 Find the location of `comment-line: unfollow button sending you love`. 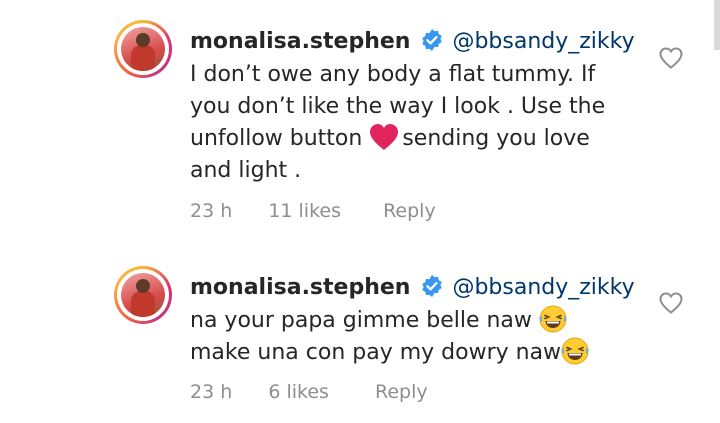

comment-line: unfollow button sending you love is located at coordinates (425, 139).